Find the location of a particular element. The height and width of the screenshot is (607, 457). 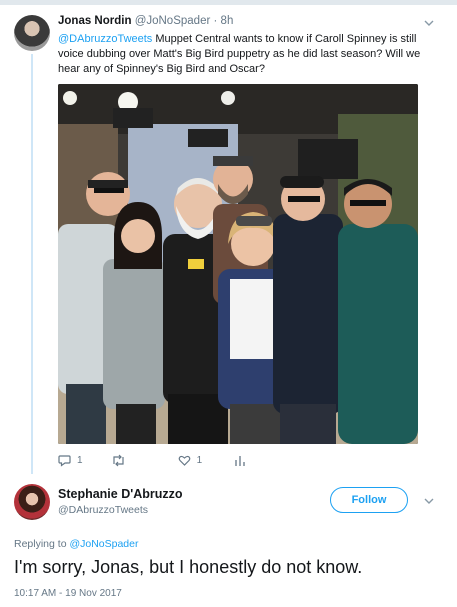

like-count: 1 is located at coordinates (199, 460).